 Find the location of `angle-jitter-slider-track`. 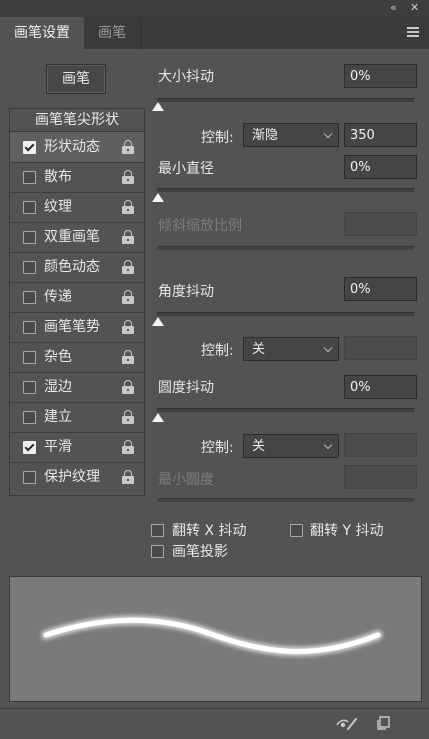

angle-jitter-slider-track is located at coordinates (285, 314).